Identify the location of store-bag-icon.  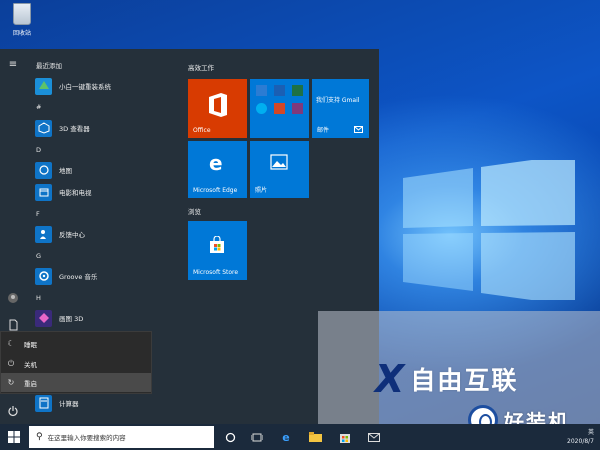
(217, 244).